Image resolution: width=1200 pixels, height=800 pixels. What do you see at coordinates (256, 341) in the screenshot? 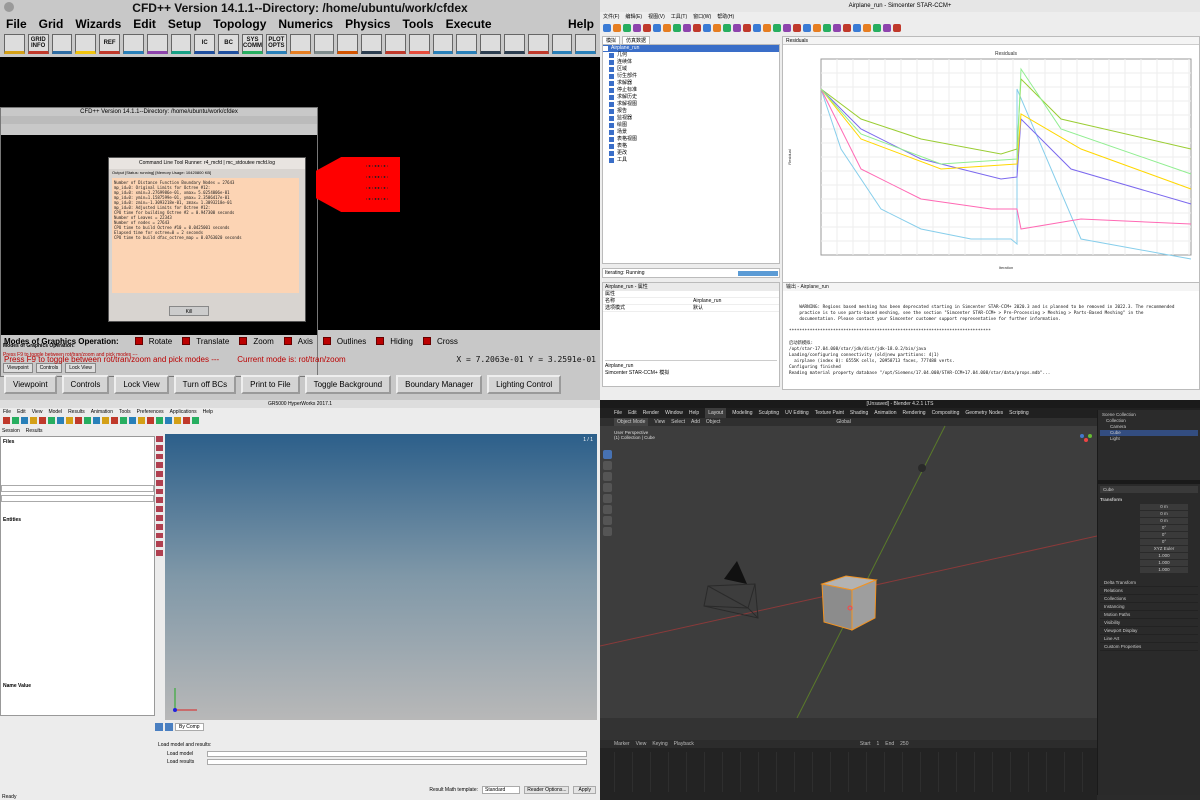
I see `mode-zoom: Zoom` at bounding box center [256, 341].